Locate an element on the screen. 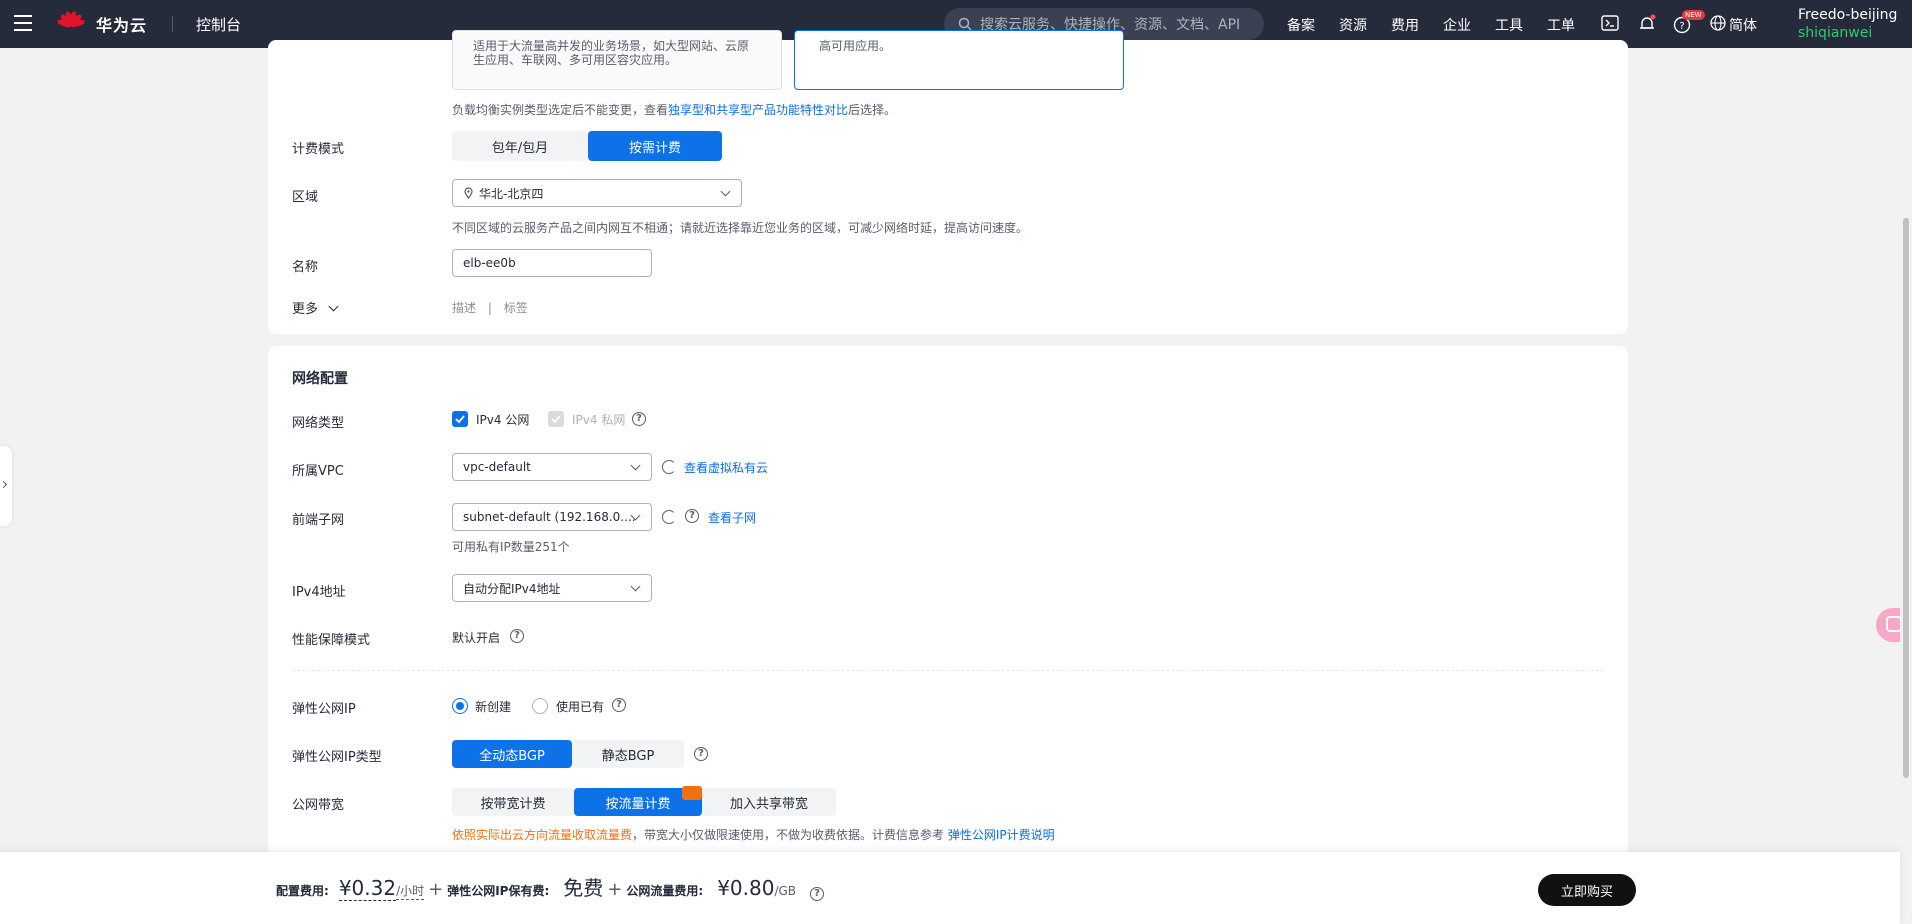  bgp-static-button: 静态BGP is located at coordinates (628, 754).